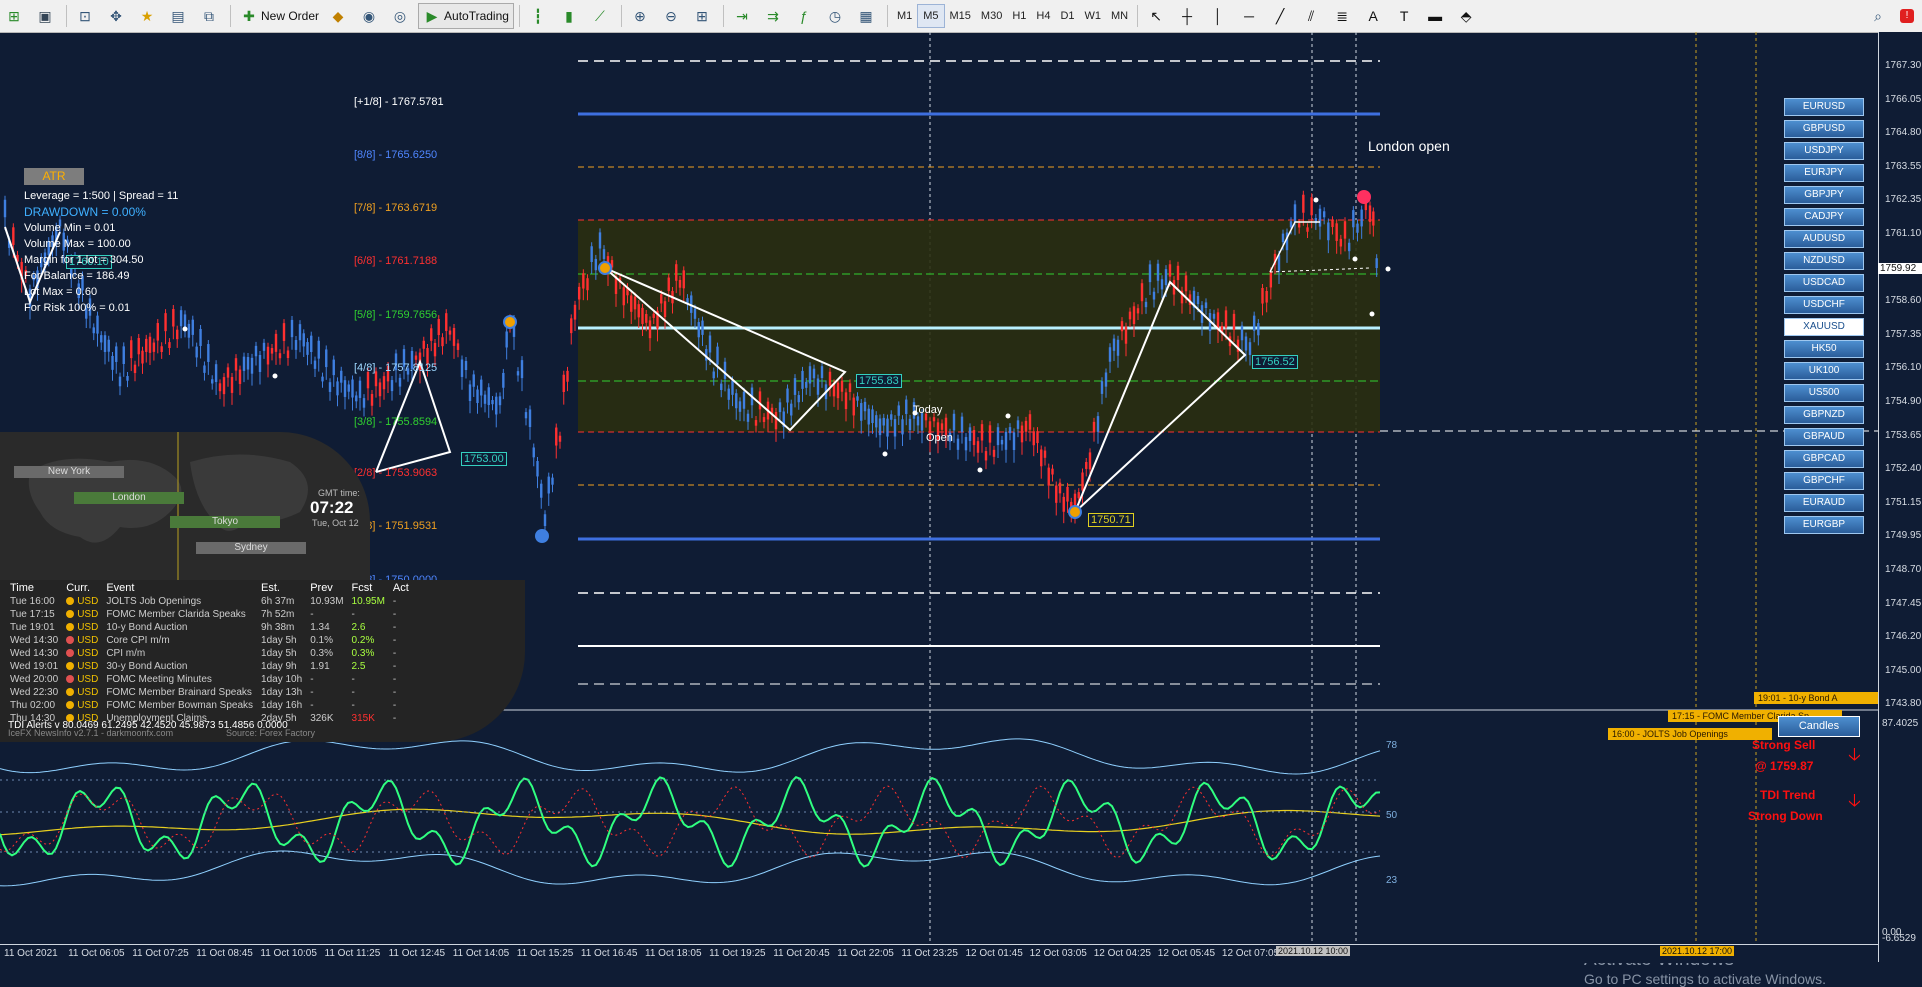 The width and height of the screenshot is (1922, 987). What do you see at coordinates (401, 16) in the screenshot?
I see `market-button: ◎` at bounding box center [401, 16].